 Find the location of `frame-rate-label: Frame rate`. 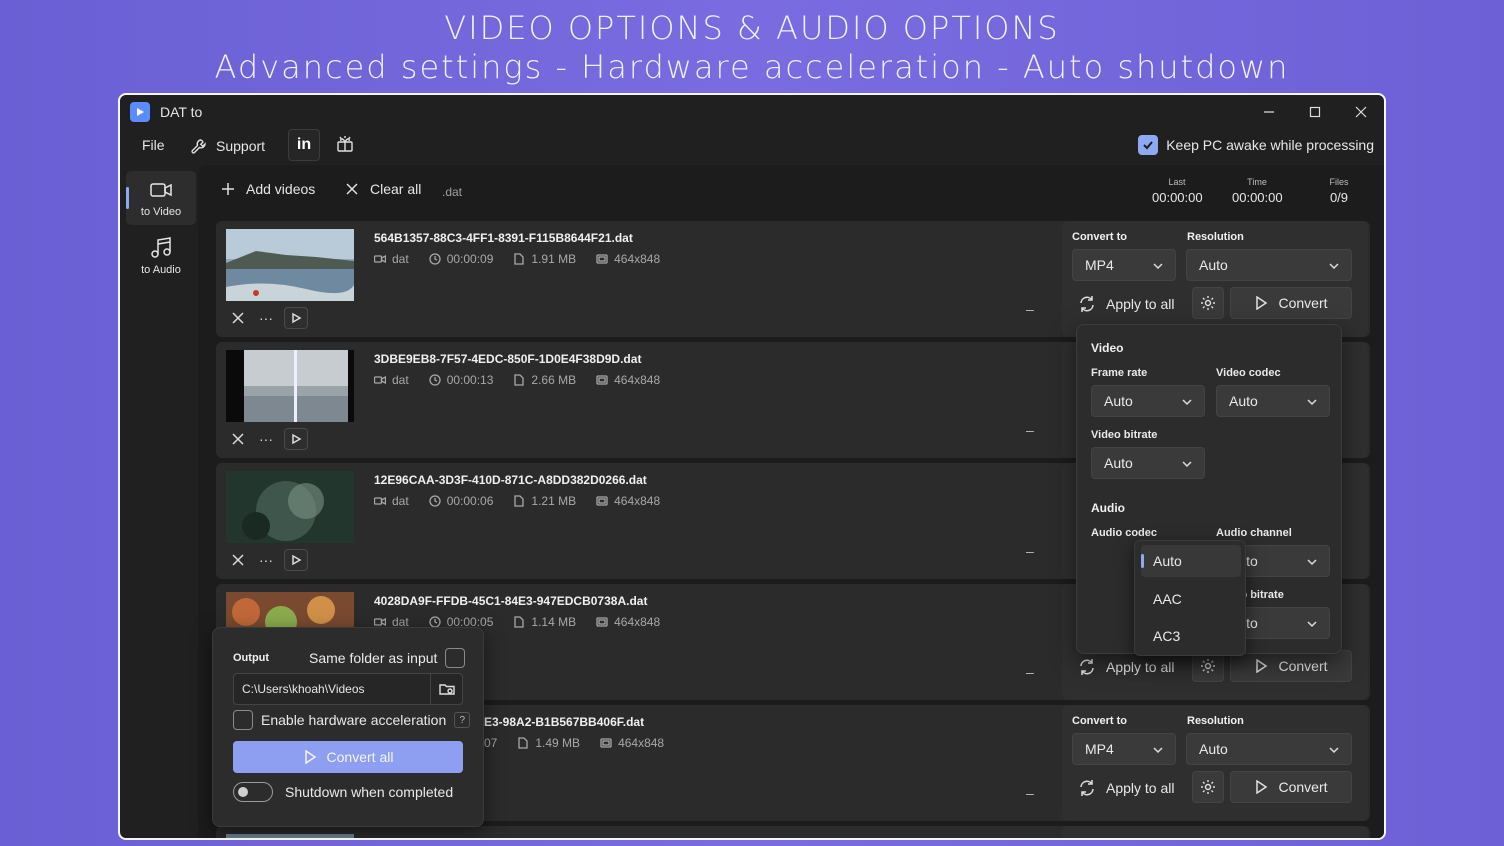

frame-rate-label: Frame rate is located at coordinates (1119, 373).